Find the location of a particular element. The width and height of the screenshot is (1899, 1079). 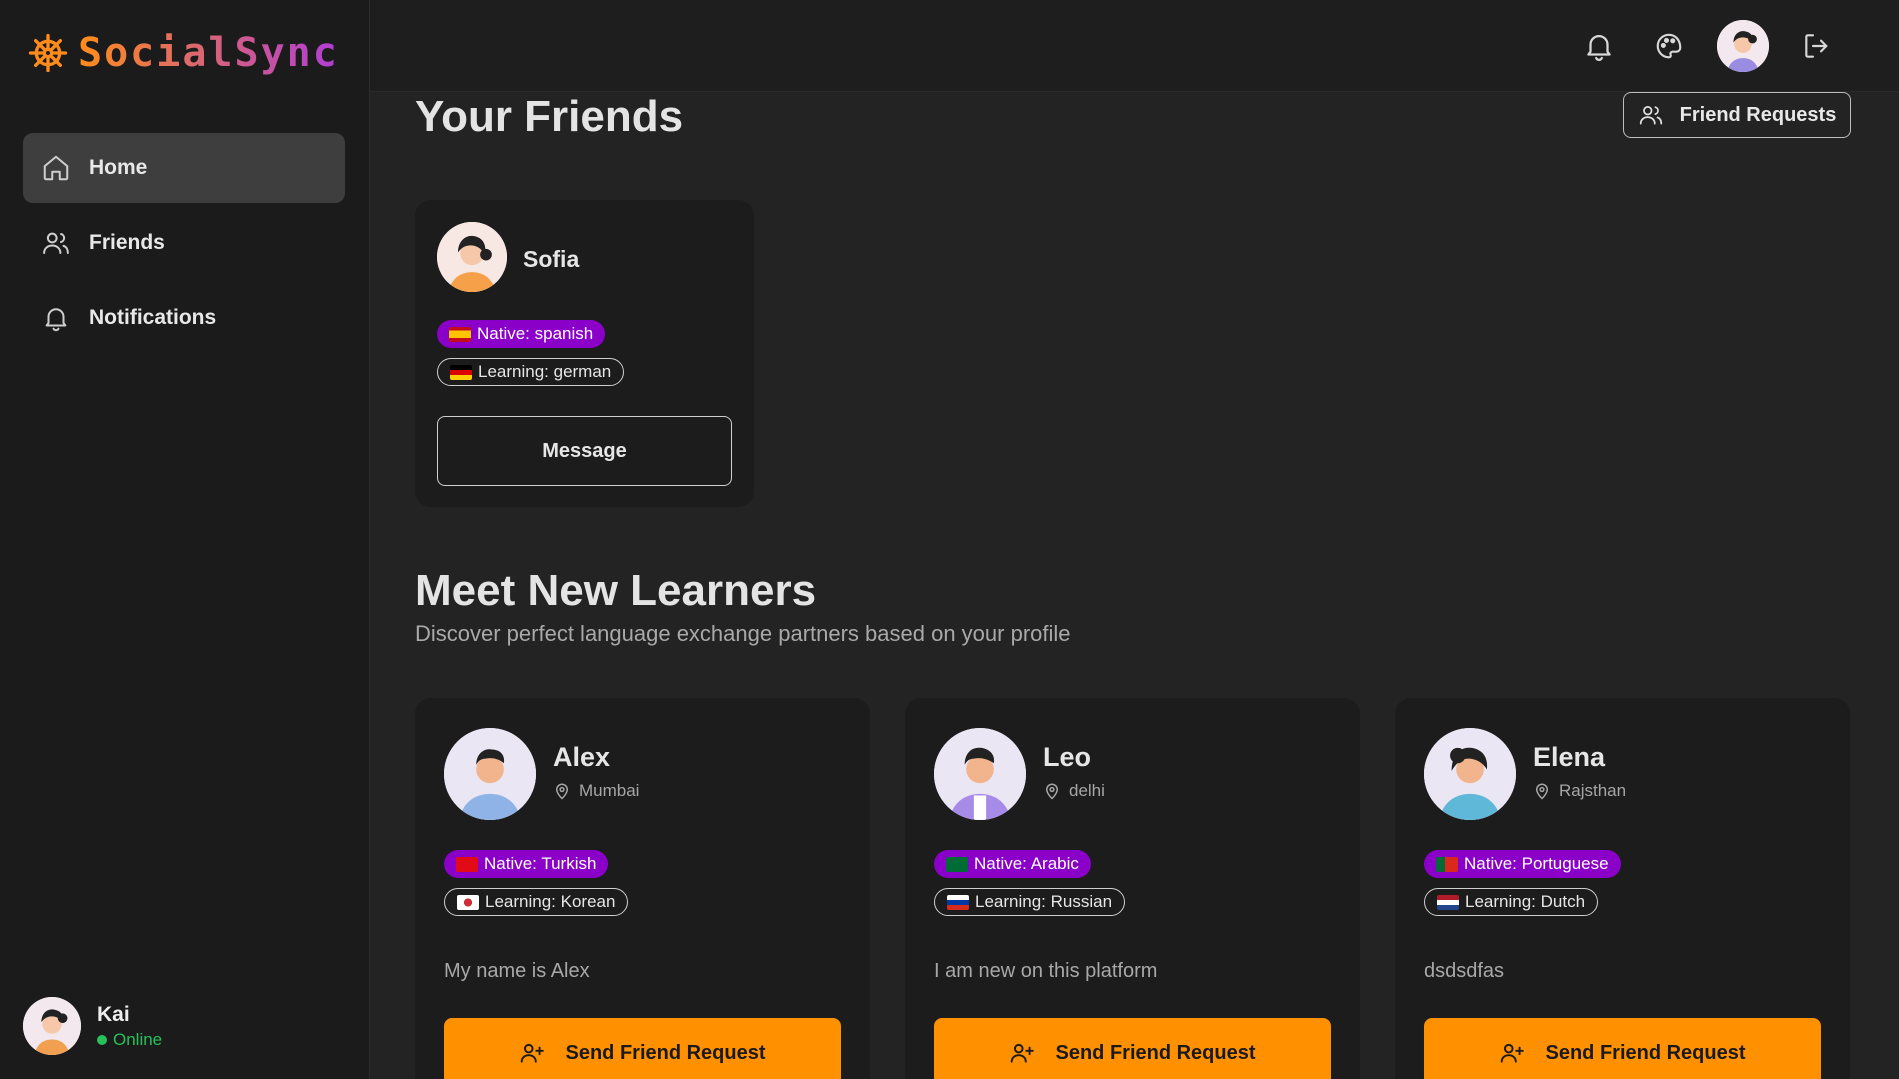

sidebar-item-friends: Friends is located at coordinates (184, 243).